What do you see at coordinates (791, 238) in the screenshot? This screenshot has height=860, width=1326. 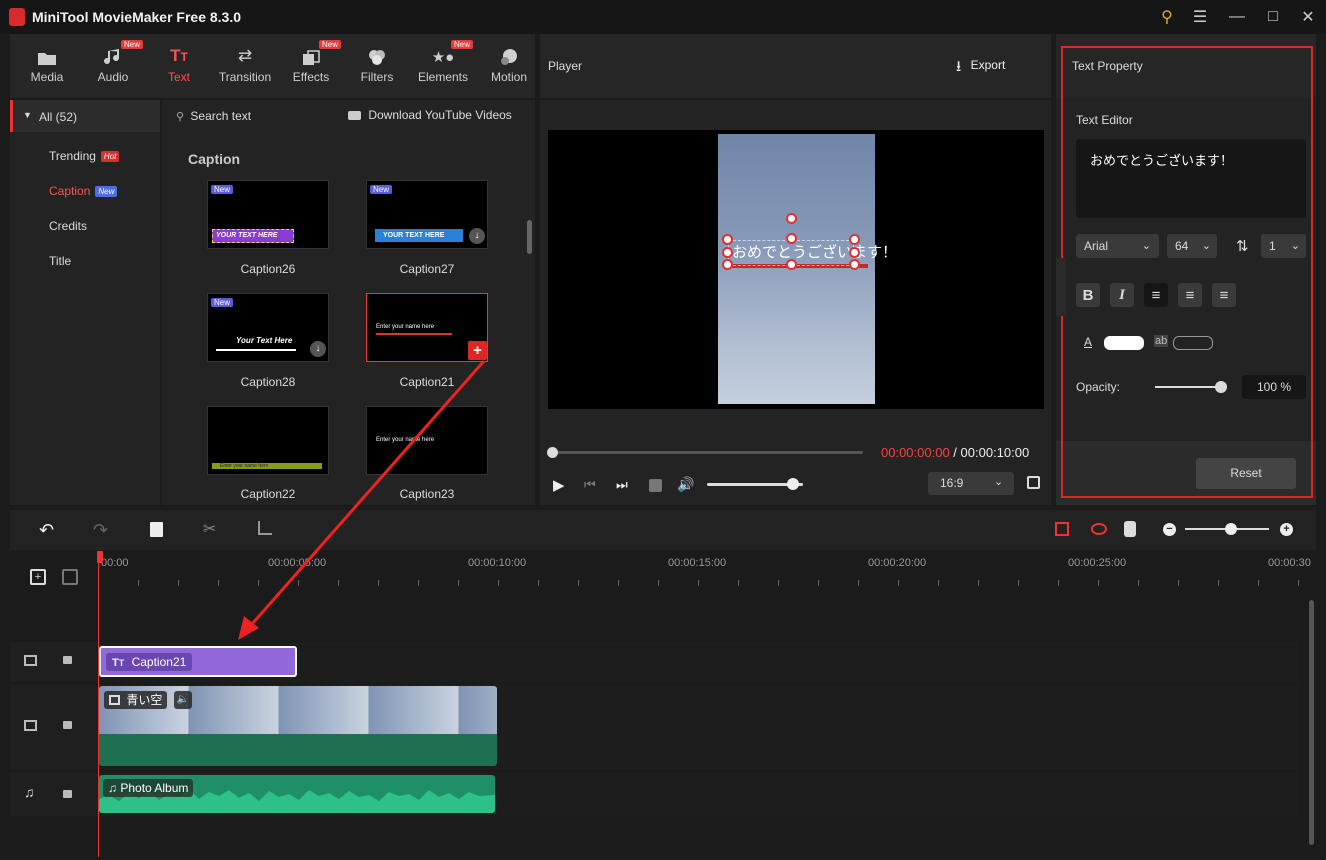 I see `rotate-handle` at bounding box center [791, 238].